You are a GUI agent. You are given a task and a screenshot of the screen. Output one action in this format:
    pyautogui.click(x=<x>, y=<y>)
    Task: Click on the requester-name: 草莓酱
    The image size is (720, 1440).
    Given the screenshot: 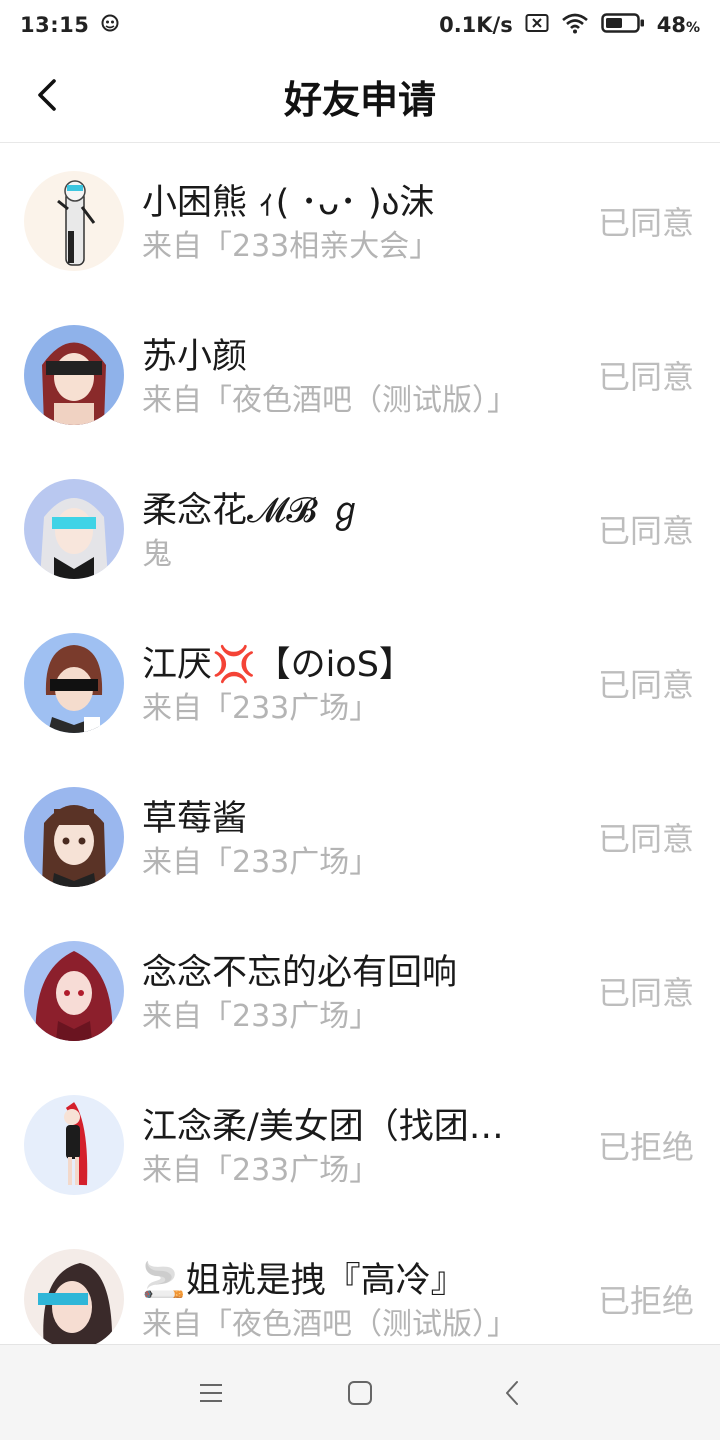 What is the action you would take?
    pyautogui.click(x=195, y=819)
    